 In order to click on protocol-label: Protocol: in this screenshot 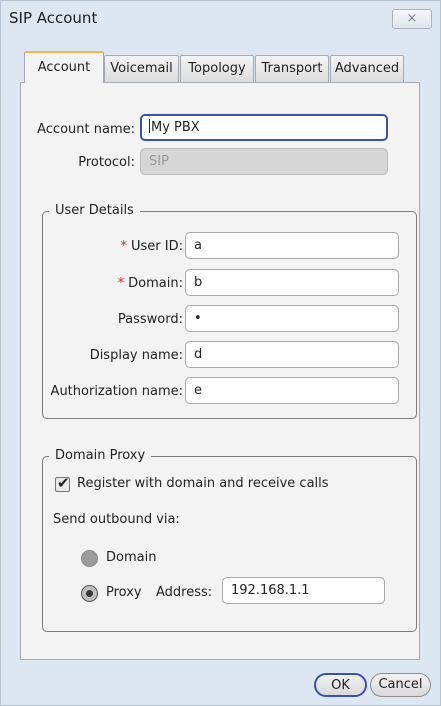, I will do `click(106, 162)`.